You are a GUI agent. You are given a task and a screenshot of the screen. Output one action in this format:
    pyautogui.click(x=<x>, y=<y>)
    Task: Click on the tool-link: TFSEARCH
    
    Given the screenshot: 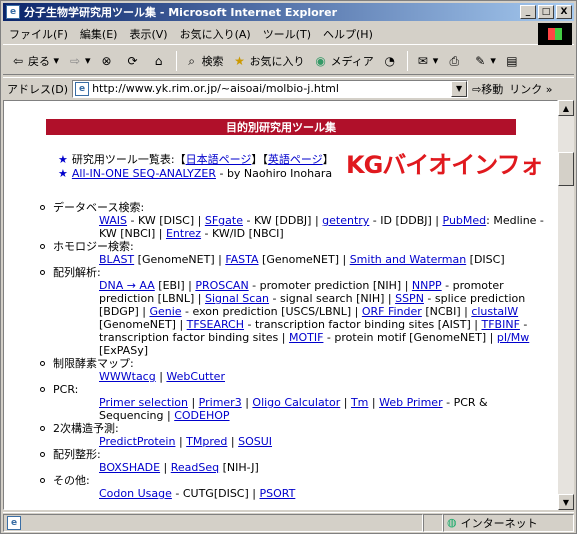 What is the action you would take?
    pyautogui.click(x=215, y=324)
    